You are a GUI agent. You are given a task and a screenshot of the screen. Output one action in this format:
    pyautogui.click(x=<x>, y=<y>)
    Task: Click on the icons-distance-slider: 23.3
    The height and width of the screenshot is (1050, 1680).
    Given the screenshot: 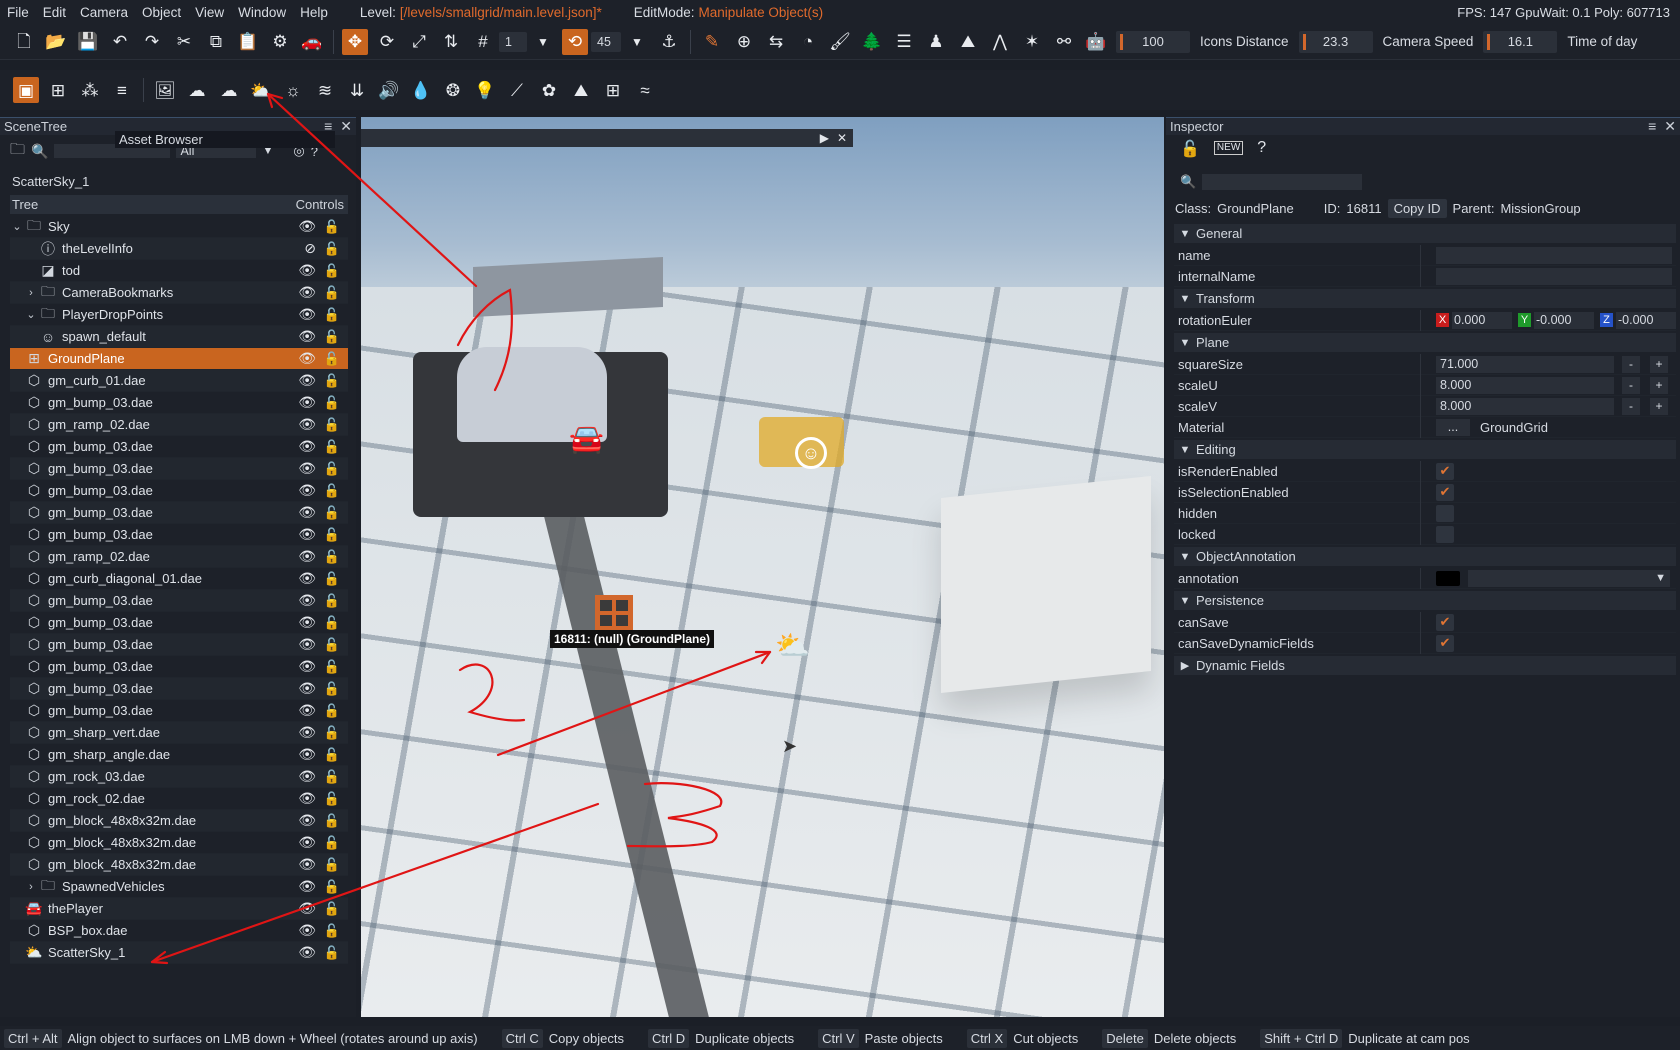 What is the action you would take?
    pyautogui.click(x=1335, y=41)
    